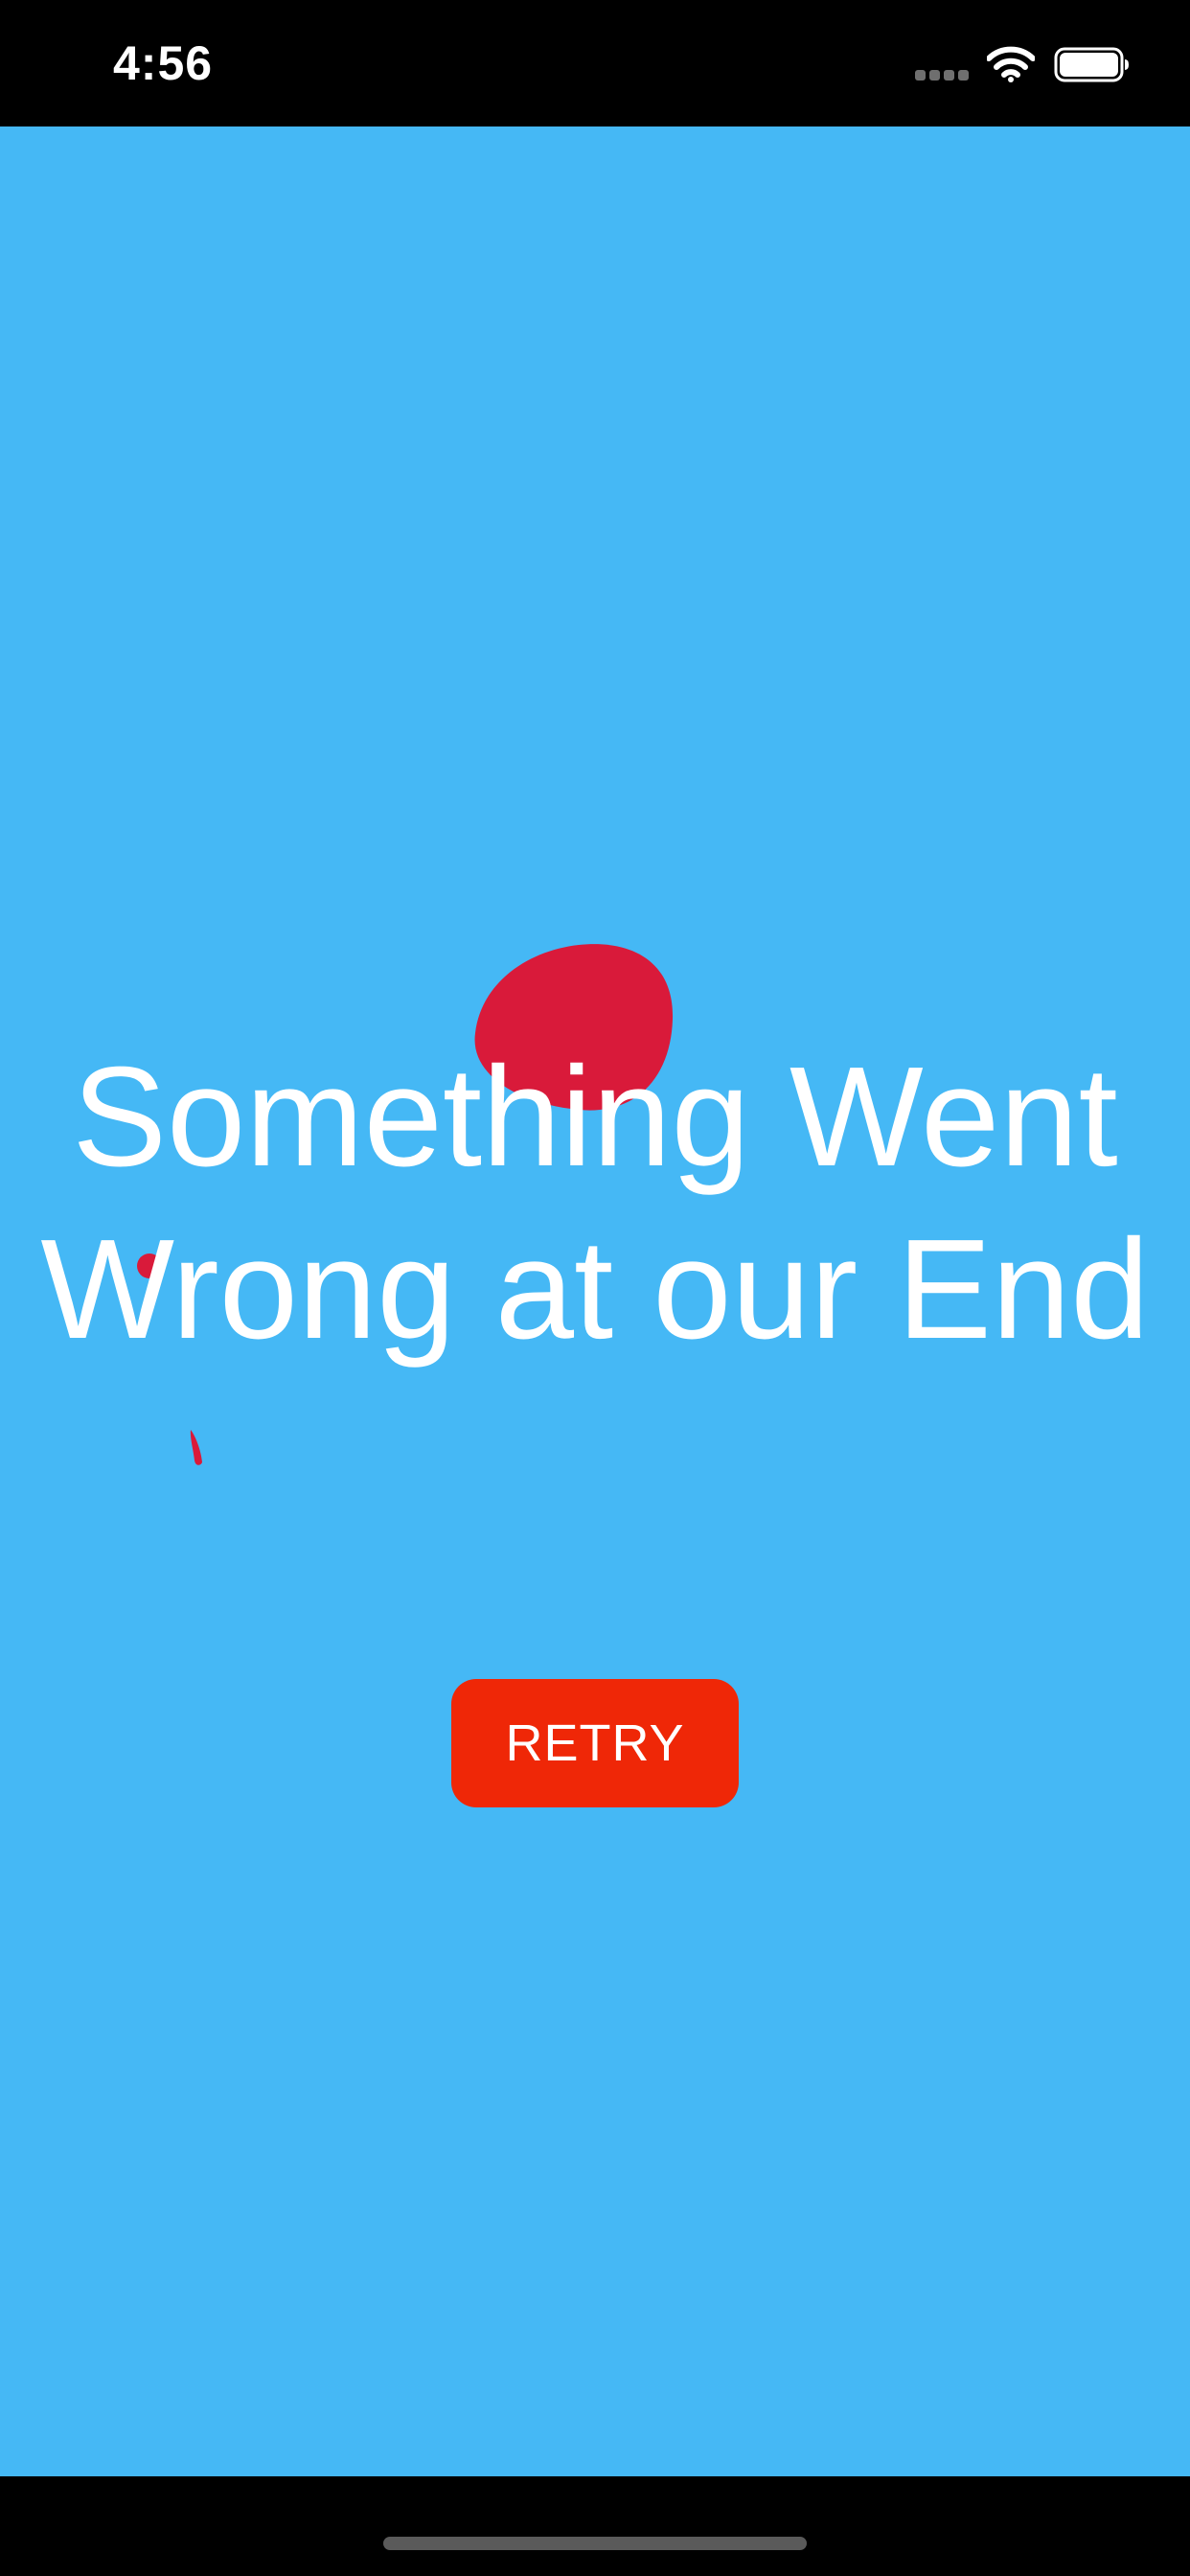  I want to click on home-indicator-area, so click(595, 2526).